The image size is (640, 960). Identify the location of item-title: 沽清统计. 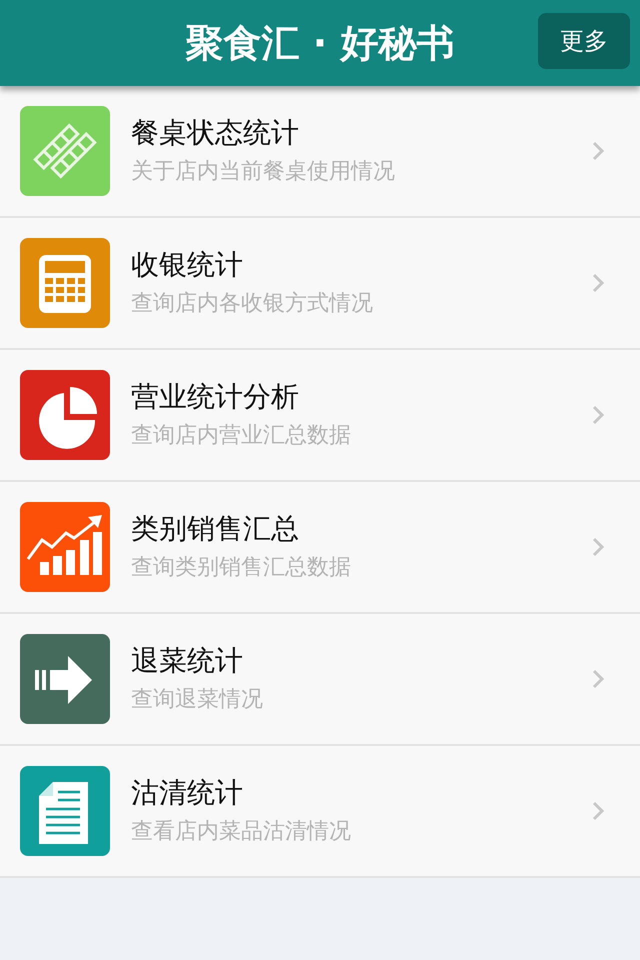
(187, 793).